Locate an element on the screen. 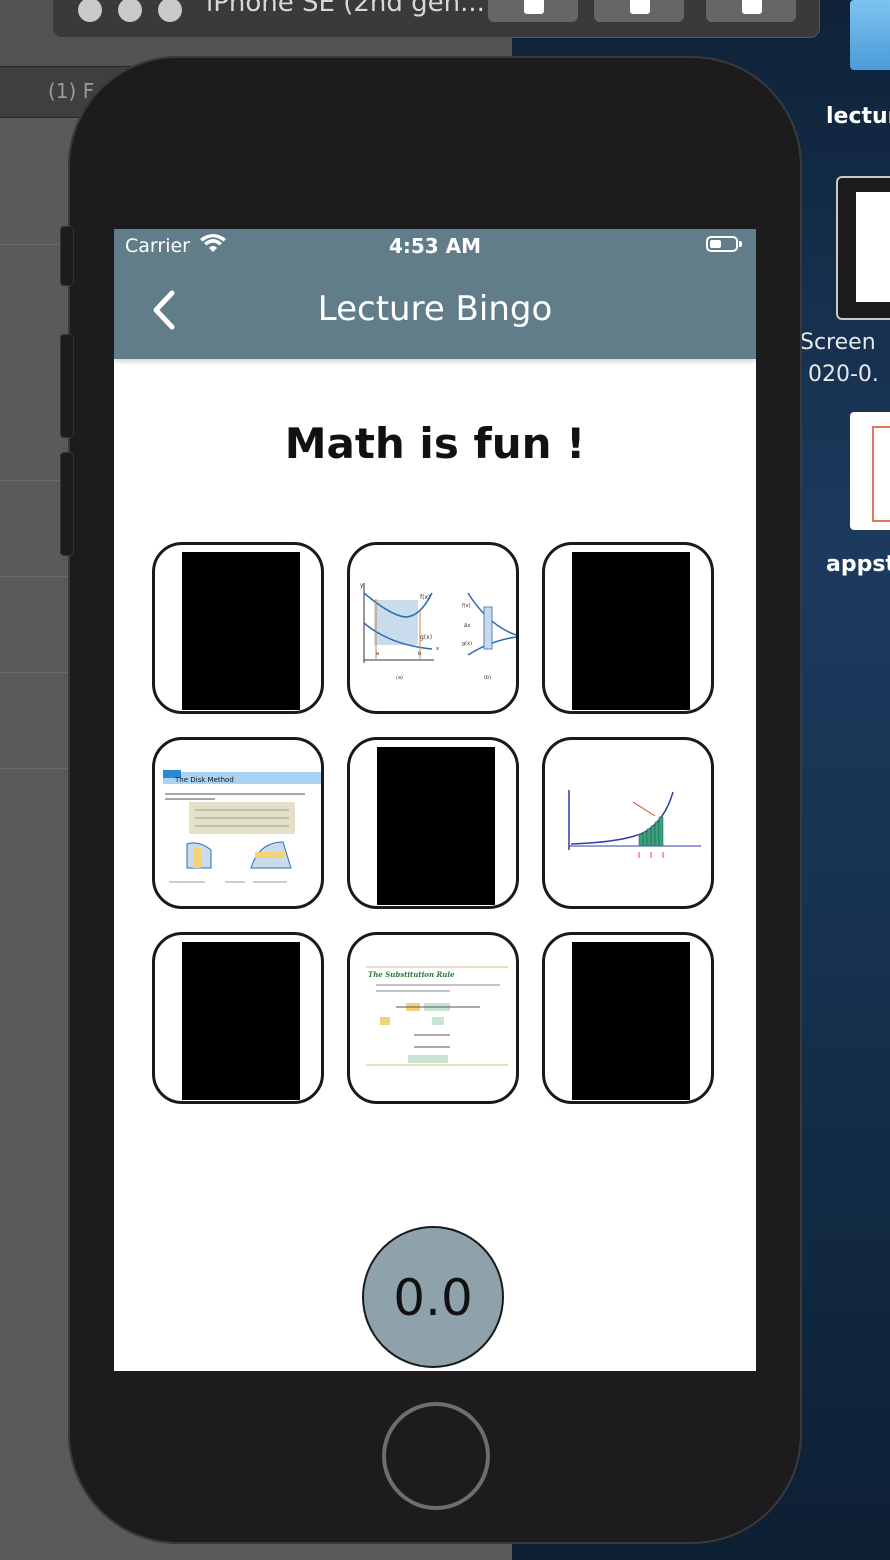 The image size is (890, 1560). riemann-sum-image is located at coordinates (634, 824).